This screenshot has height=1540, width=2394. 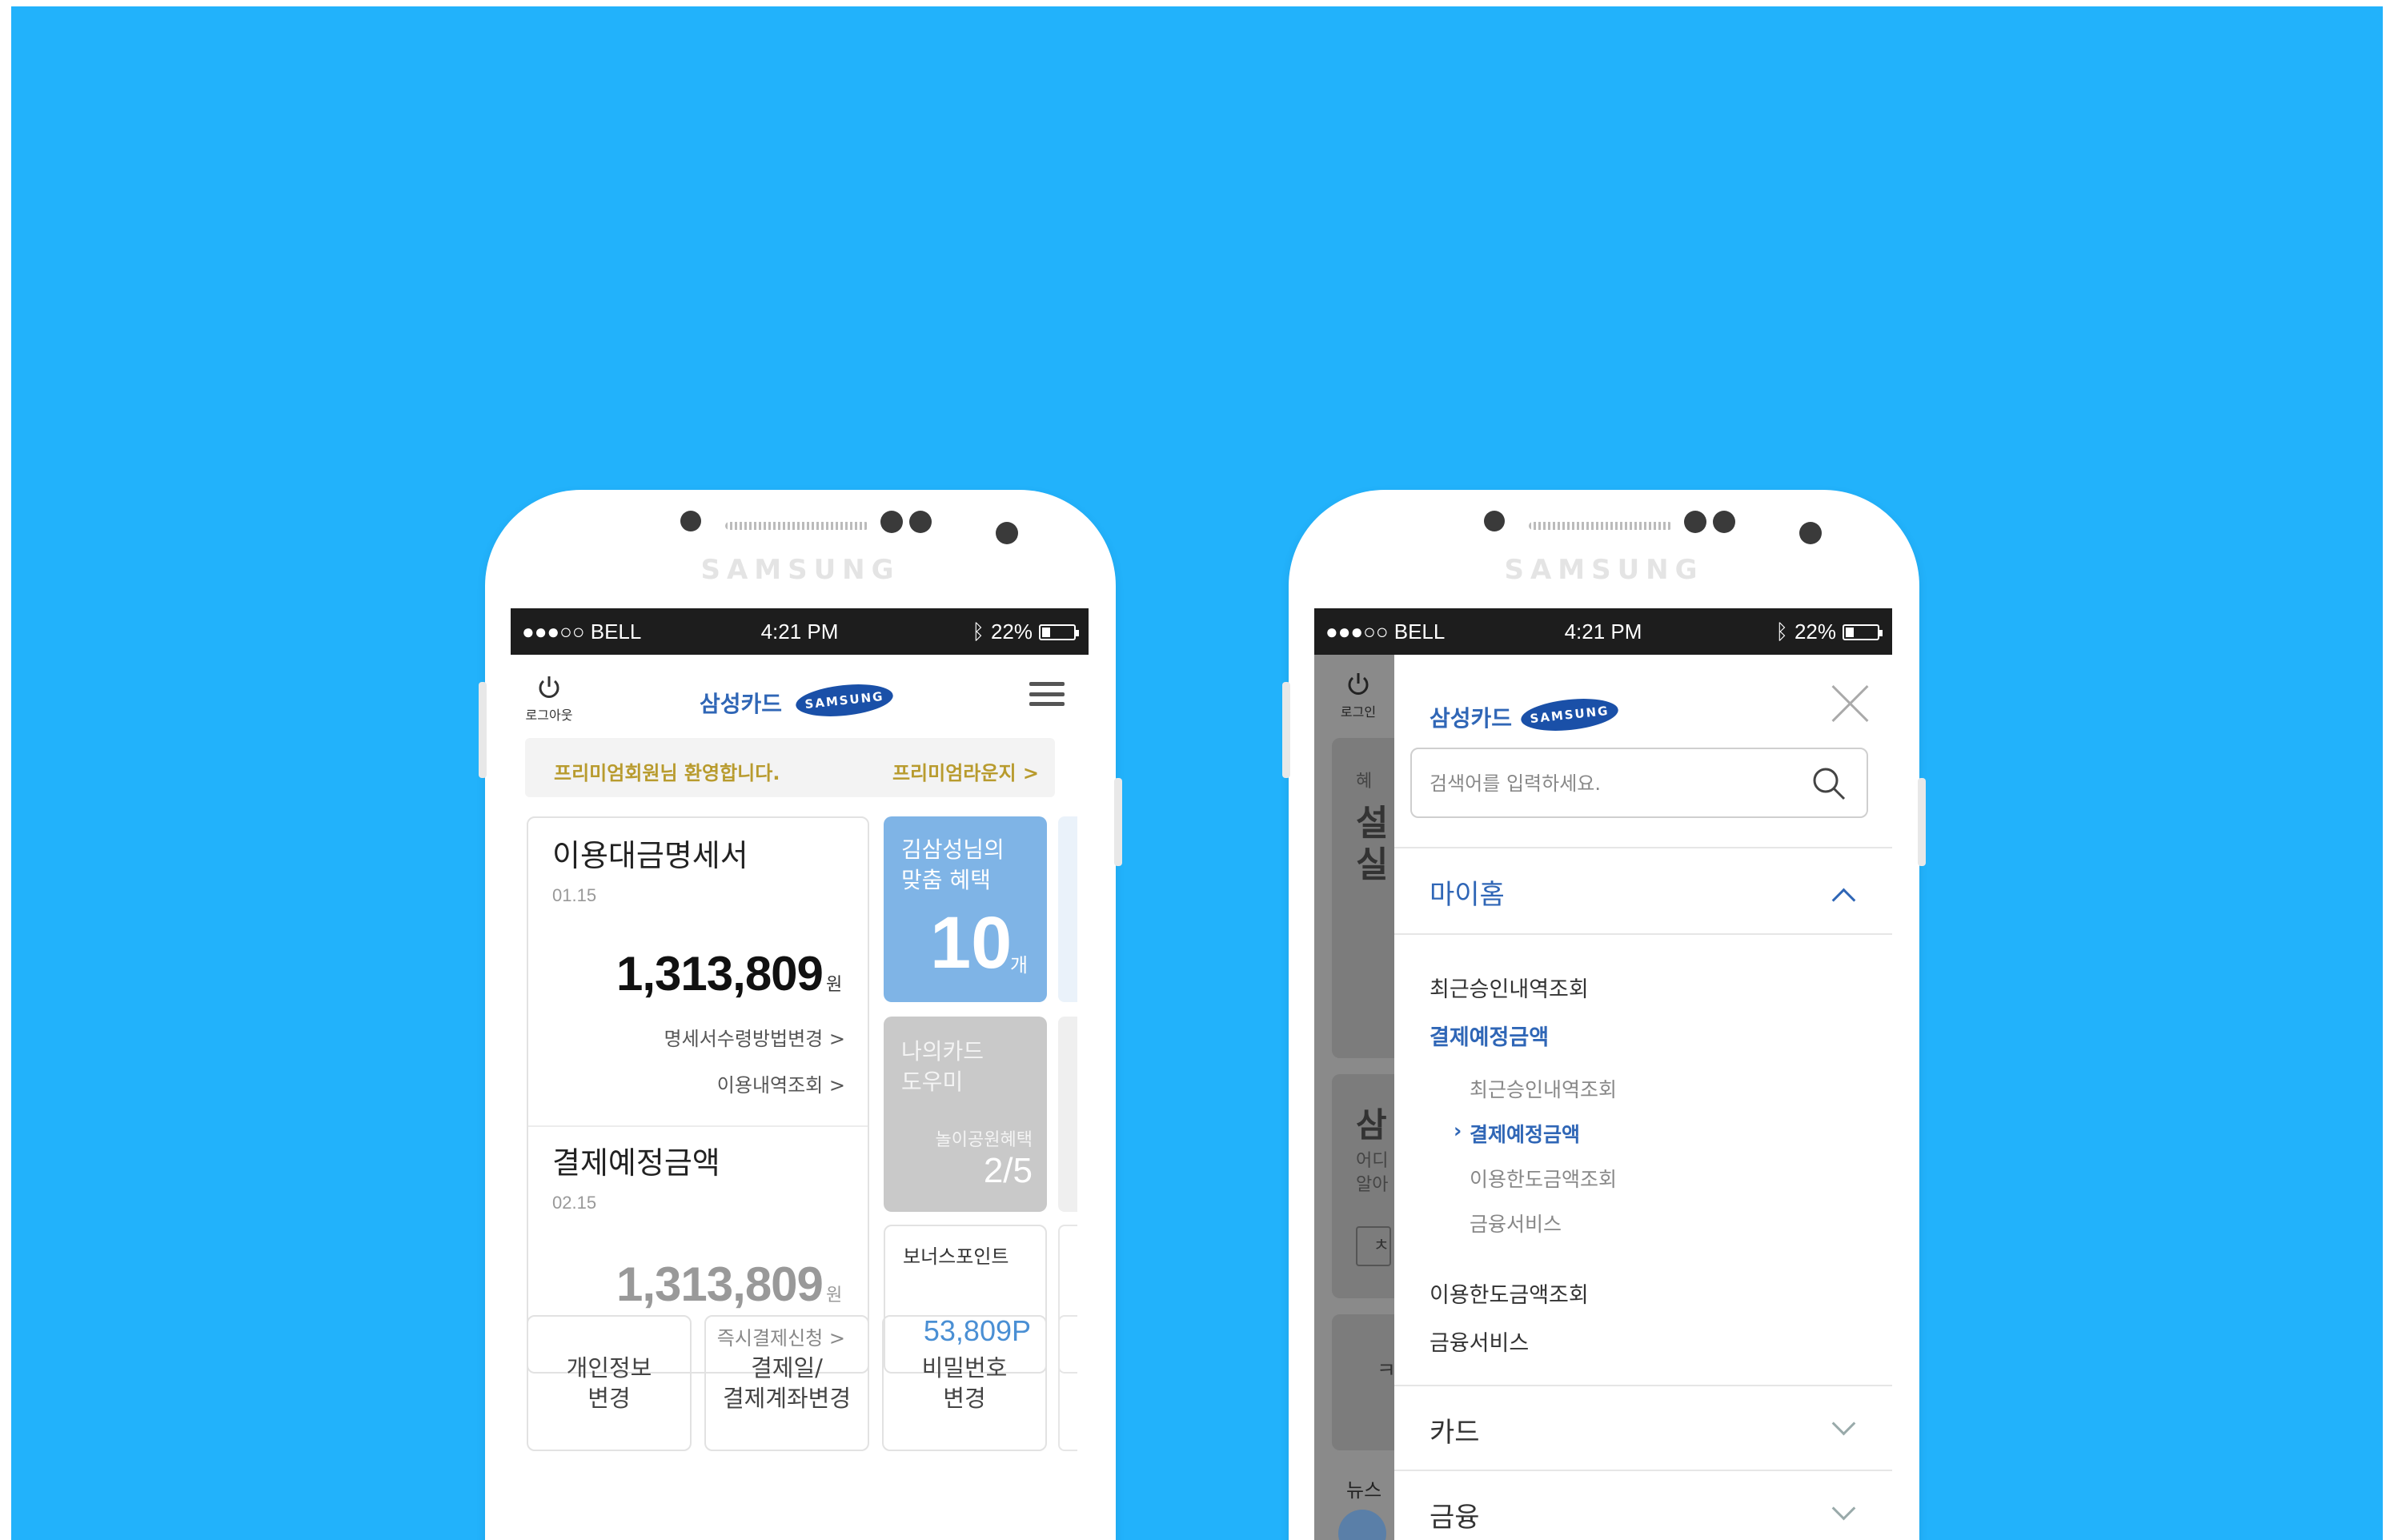 What do you see at coordinates (1368, 898) in the screenshot?
I see `bg-card: 혜 설 실` at bounding box center [1368, 898].